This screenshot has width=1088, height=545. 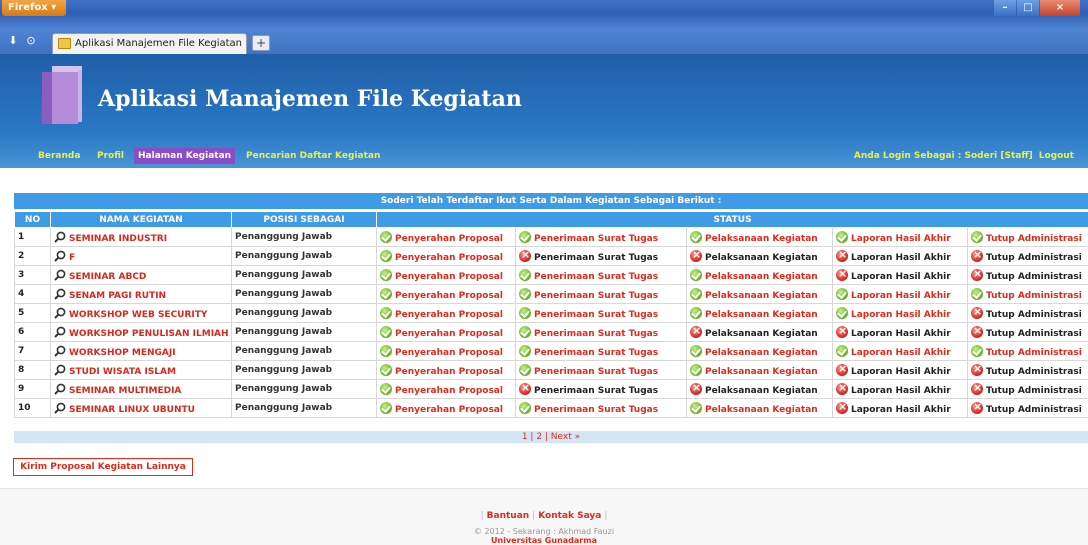 What do you see at coordinates (132, 410) in the screenshot?
I see `kegiatan-name-link: SEMINAR LINUX UBUNTU` at bounding box center [132, 410].